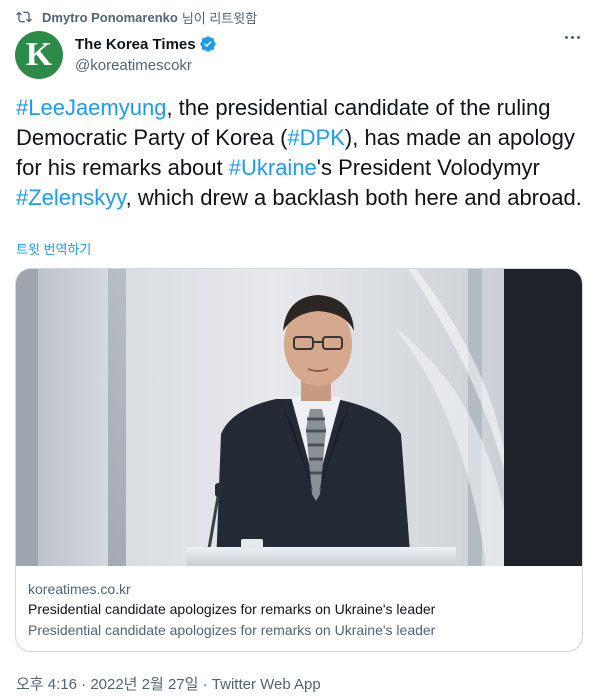  What do you see at coordinates (266, 684) in the screenshot?
I see `tweet-source: Twitter Web App` at bounding box center [266, 684].